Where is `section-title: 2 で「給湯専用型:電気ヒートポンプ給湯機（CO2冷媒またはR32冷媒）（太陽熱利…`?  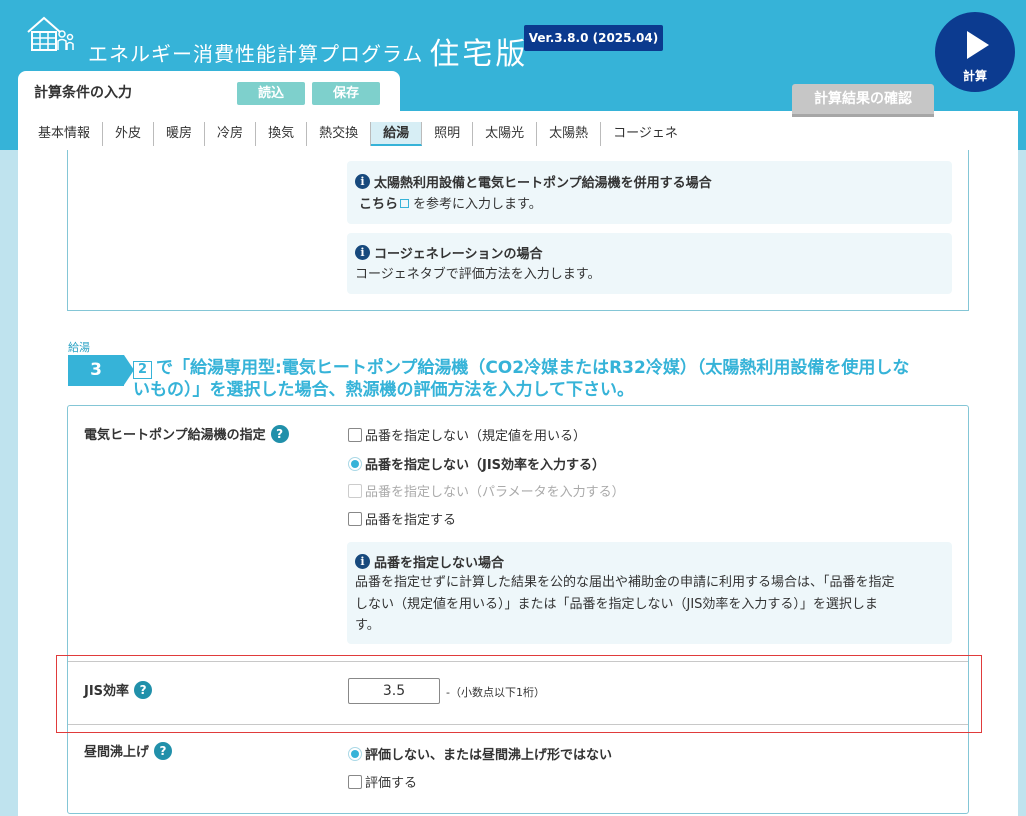
section-title: 2 で「給湯専用型:電気ヒートポンプ給湯機（CO2冷媒またはR32冷媒）（太陽熱利… is located at coordinates (548, 379).